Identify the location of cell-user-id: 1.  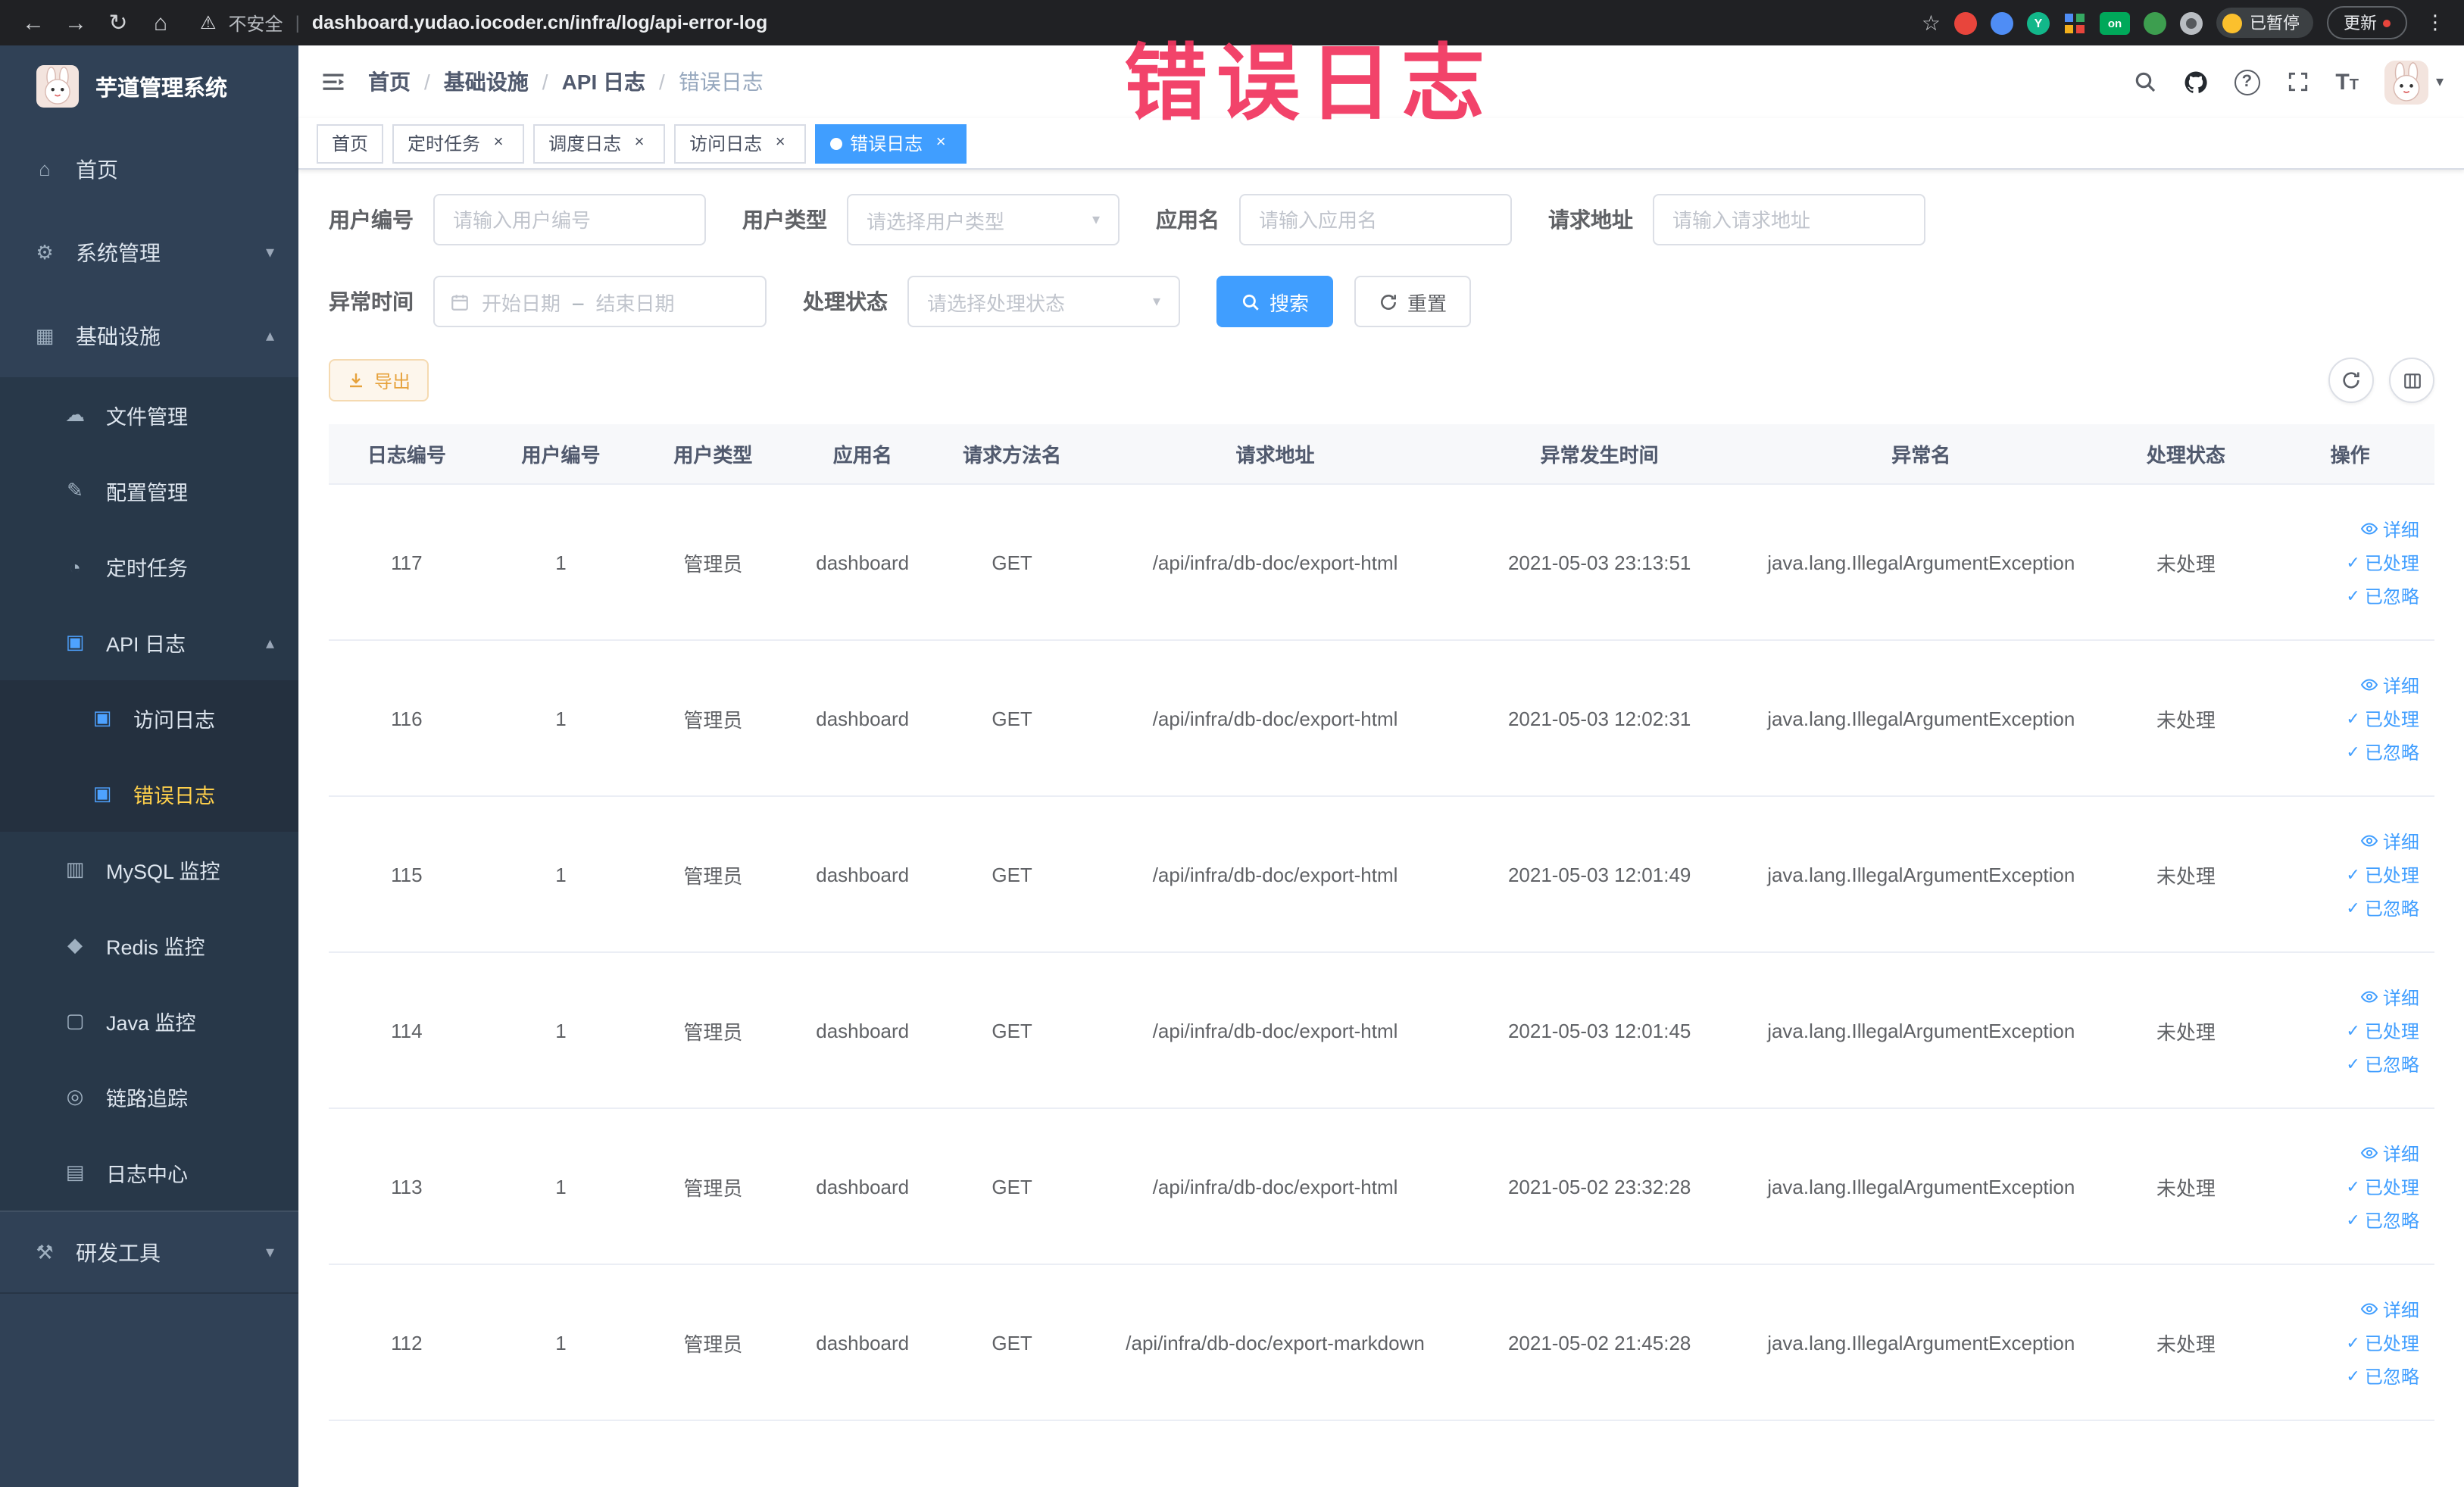
(561, 562).